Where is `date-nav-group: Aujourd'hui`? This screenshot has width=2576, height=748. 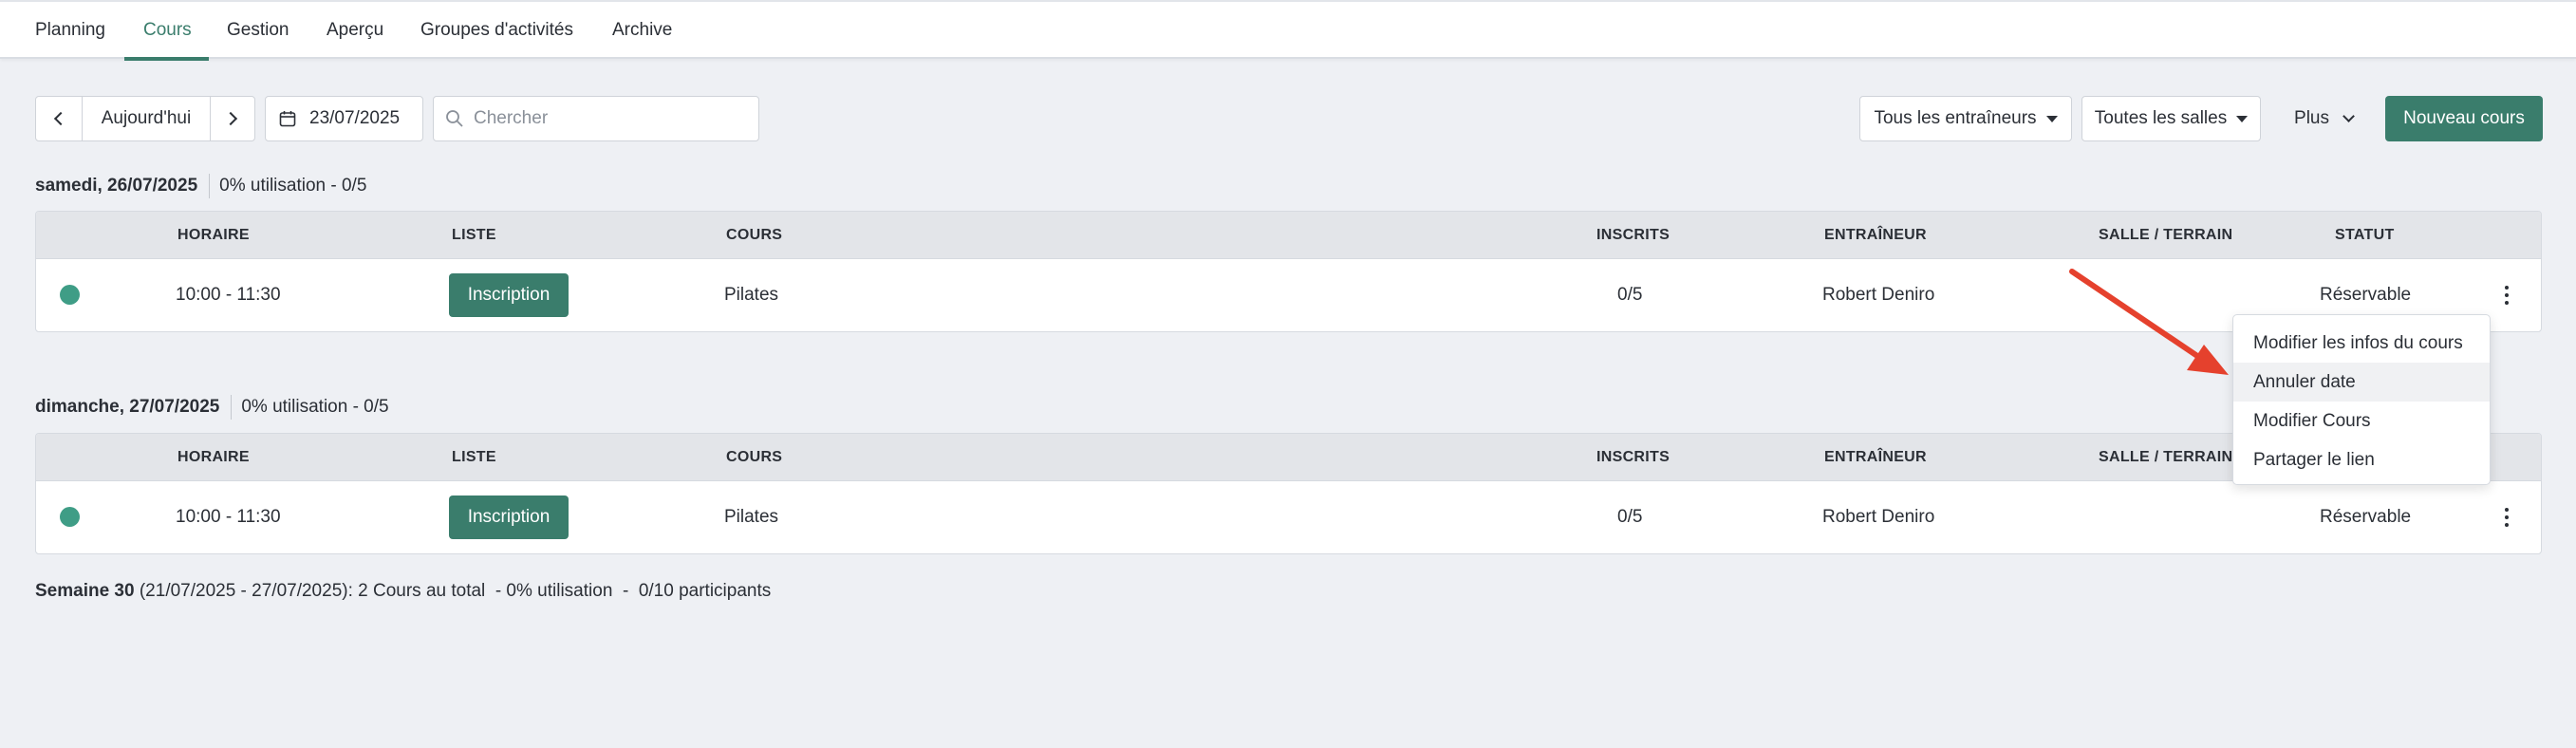
date-nav-group: Aujourd'hui is located at coordinates (145, 118).